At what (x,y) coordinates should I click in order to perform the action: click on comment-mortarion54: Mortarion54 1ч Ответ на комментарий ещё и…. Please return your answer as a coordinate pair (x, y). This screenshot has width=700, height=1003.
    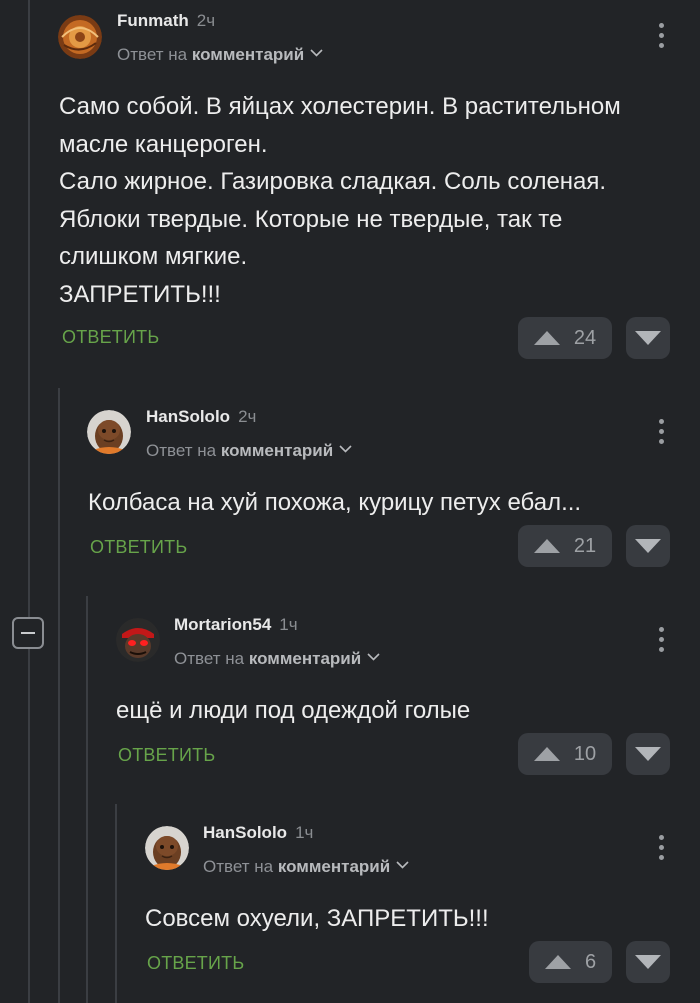
    Looking at the image, I should click on (402, 700).